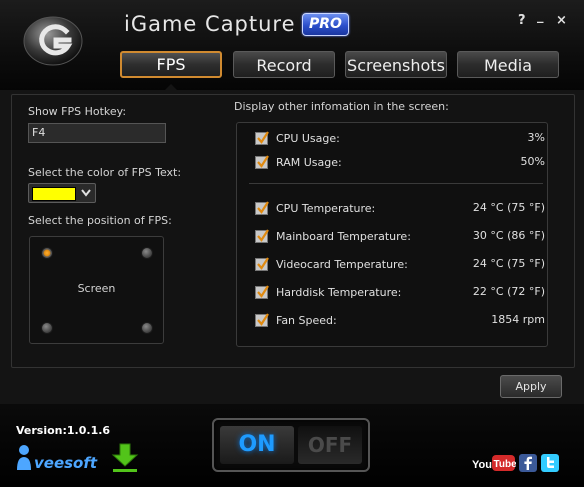  What do you see at coordinates (531, 386) in the screenshot?
I see `apply-button: Apply` at bounding box center [531, 386].